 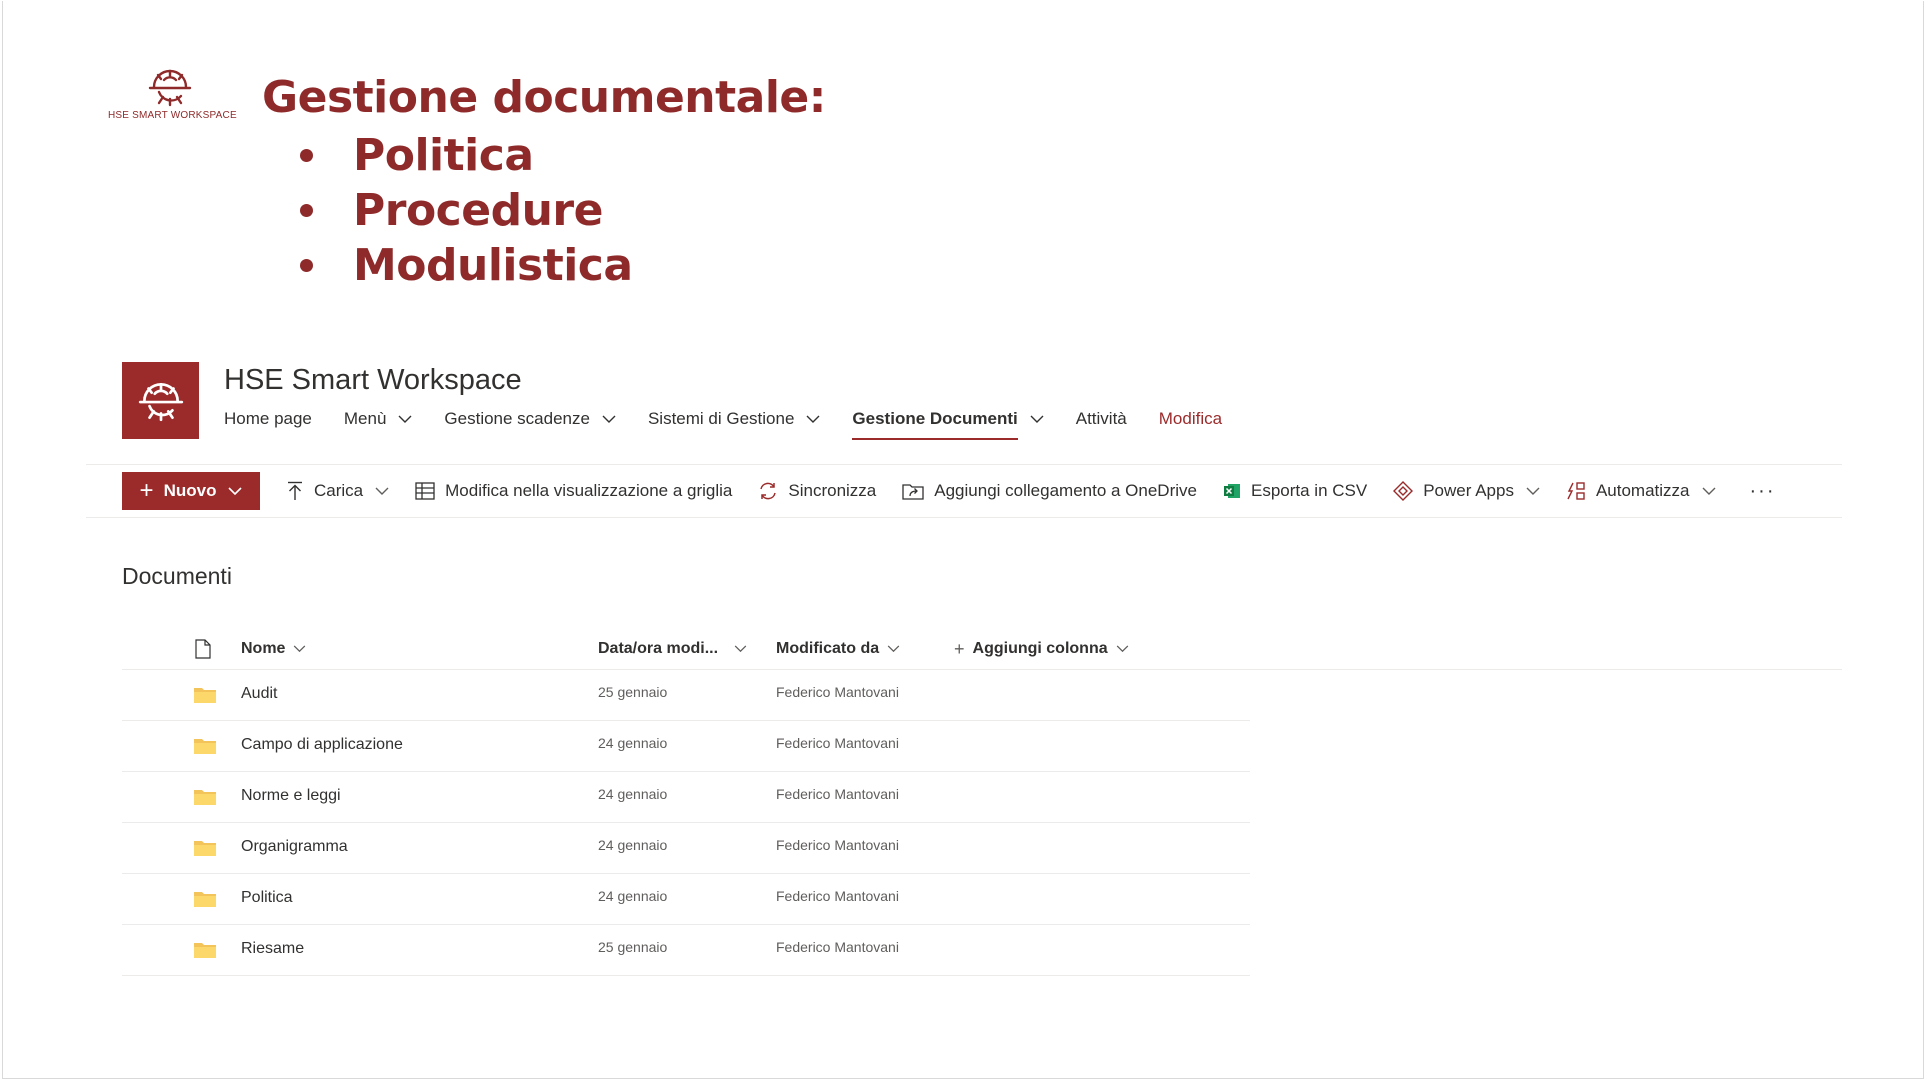 I want to click on nav-label: Menù, so click(x=365, y=418).